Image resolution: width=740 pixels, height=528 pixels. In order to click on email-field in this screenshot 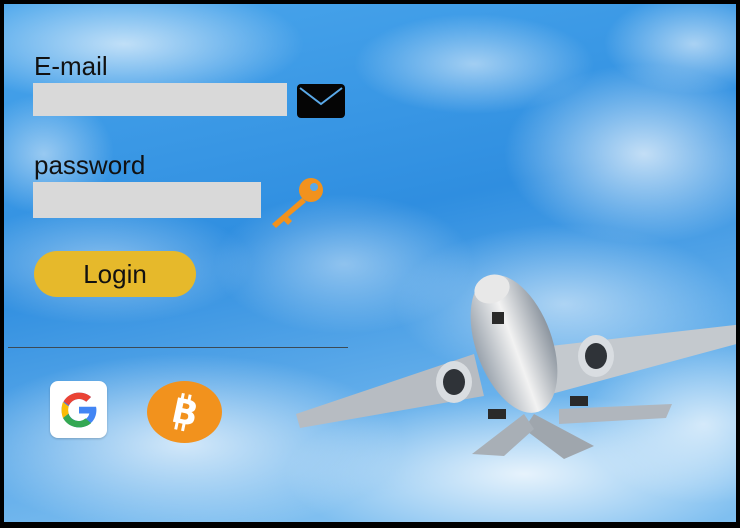, I will do `click(160, 99)`.